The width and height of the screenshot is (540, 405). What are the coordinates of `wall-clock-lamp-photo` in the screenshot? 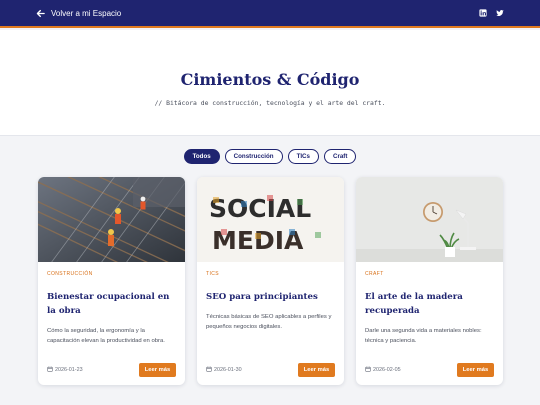 It's located at (429, 219).